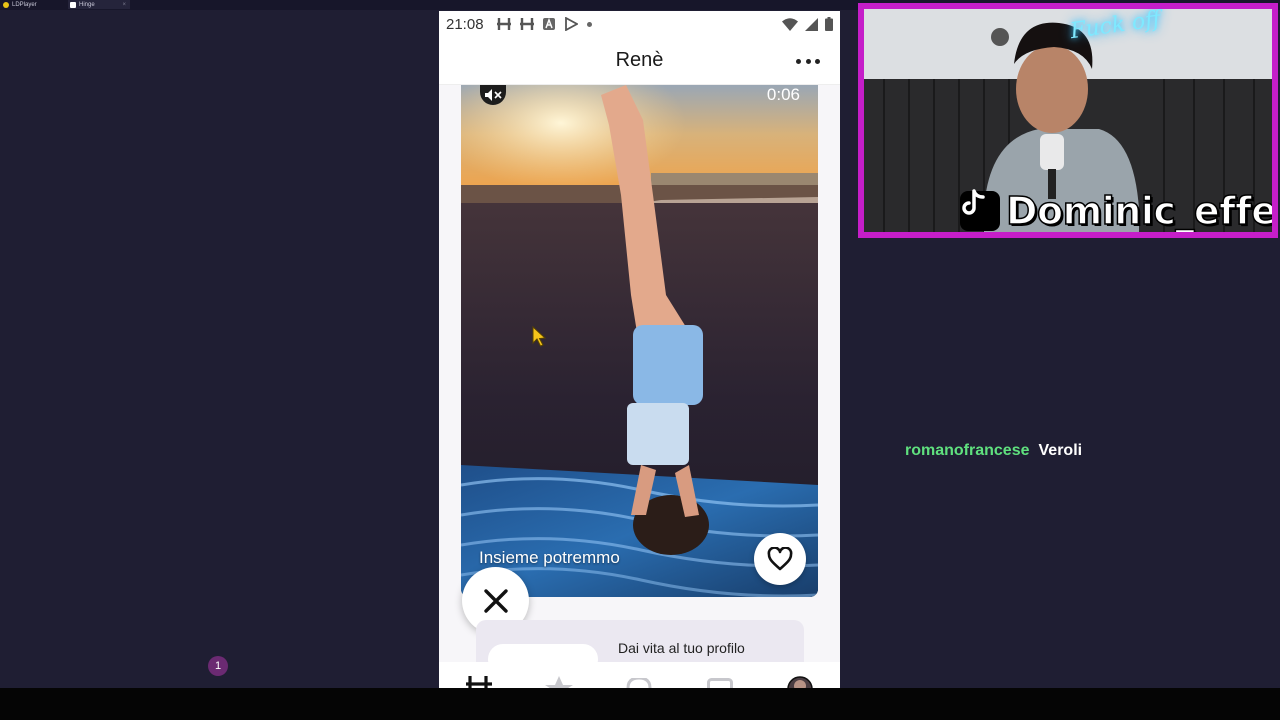 The height and width of the screenshot is (720, 1280). Describe the element at coordinates (543, 653) in the screenshot. I see `promo-image-placeholder` at that location.